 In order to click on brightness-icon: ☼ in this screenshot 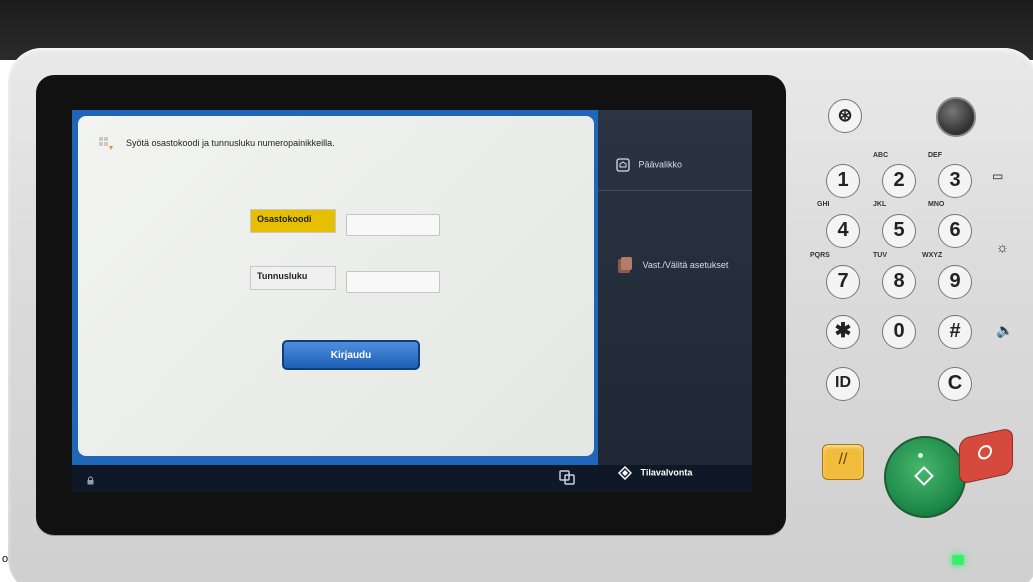, I will do `click(1002, 247)`.